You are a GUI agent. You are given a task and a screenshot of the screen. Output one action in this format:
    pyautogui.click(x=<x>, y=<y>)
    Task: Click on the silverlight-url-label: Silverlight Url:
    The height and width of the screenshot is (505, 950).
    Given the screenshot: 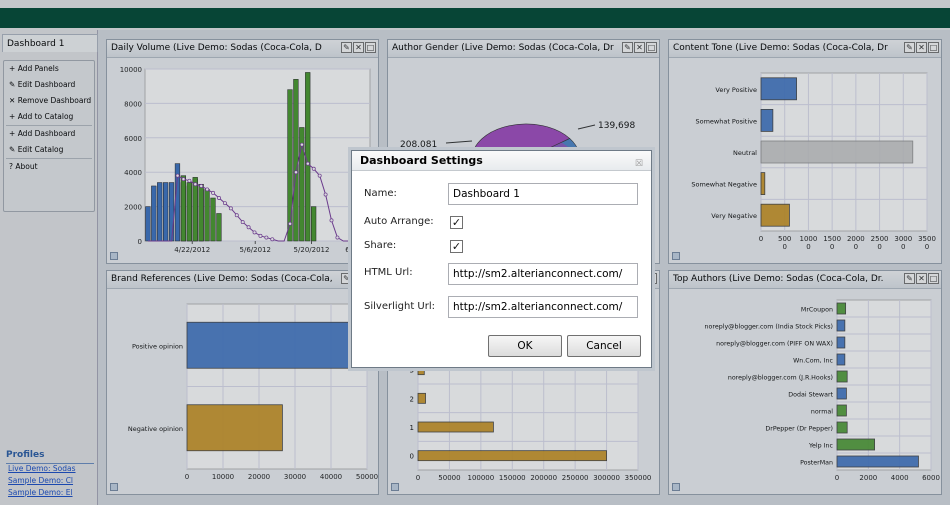 What is the action you would take?
    pyautogui.click(x=400, y=306)
    